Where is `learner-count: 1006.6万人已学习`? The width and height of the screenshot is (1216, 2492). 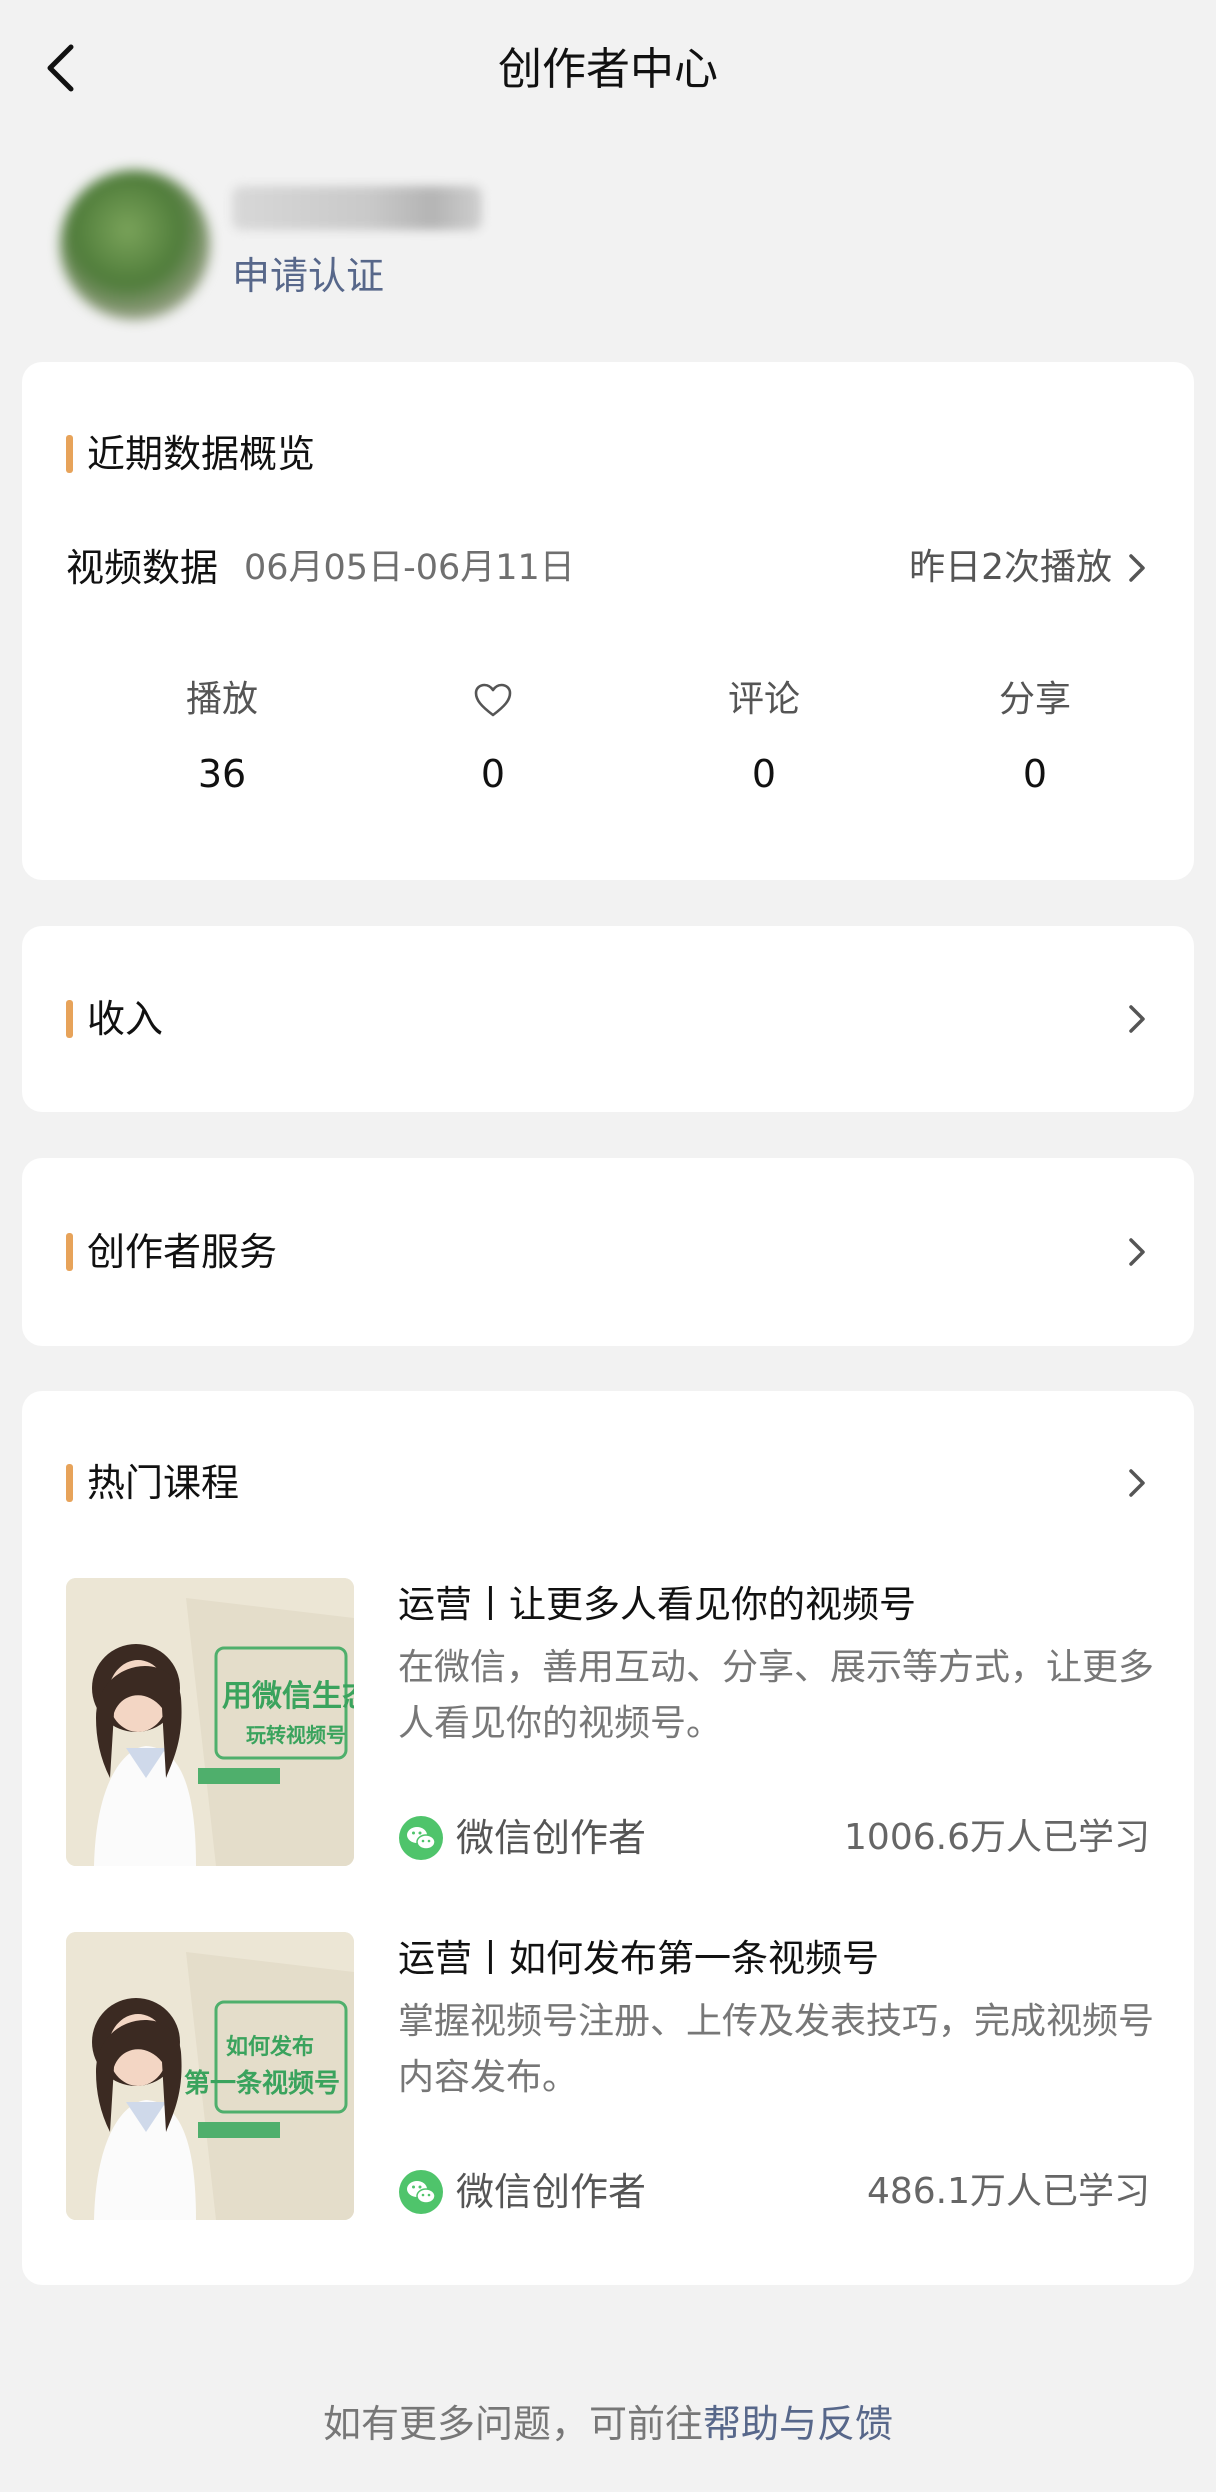
learner-count: 1006.6万人已学习 is located at coordinates (997, 1837).